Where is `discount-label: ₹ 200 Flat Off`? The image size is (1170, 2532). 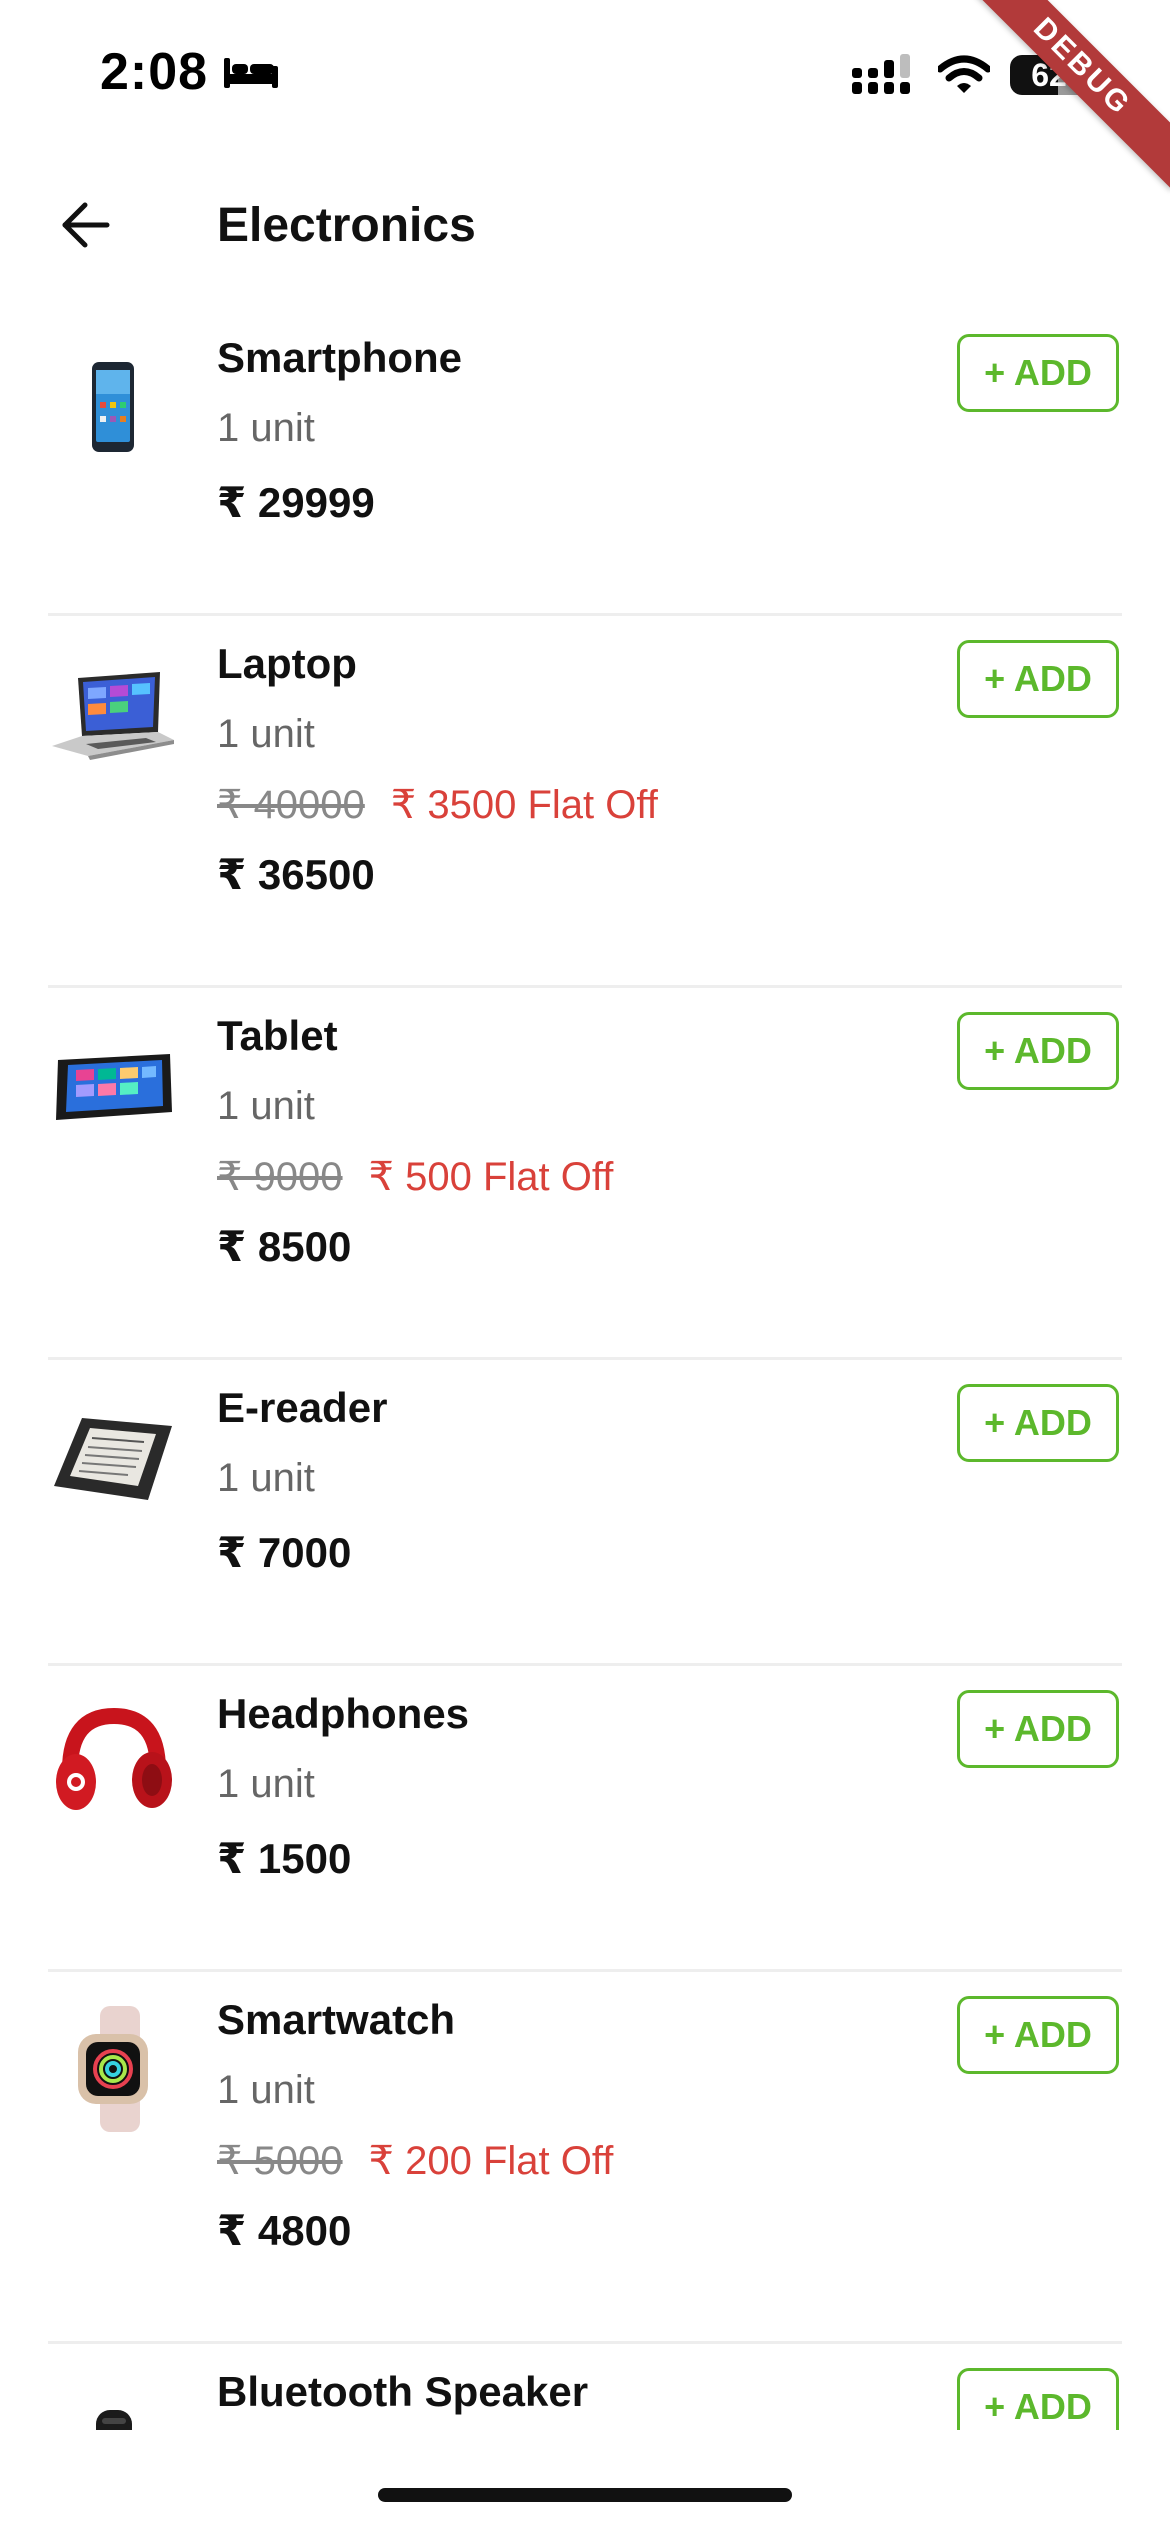
discount-label: ₹ 200 Flat Off is located at coordinates (491, 2161).